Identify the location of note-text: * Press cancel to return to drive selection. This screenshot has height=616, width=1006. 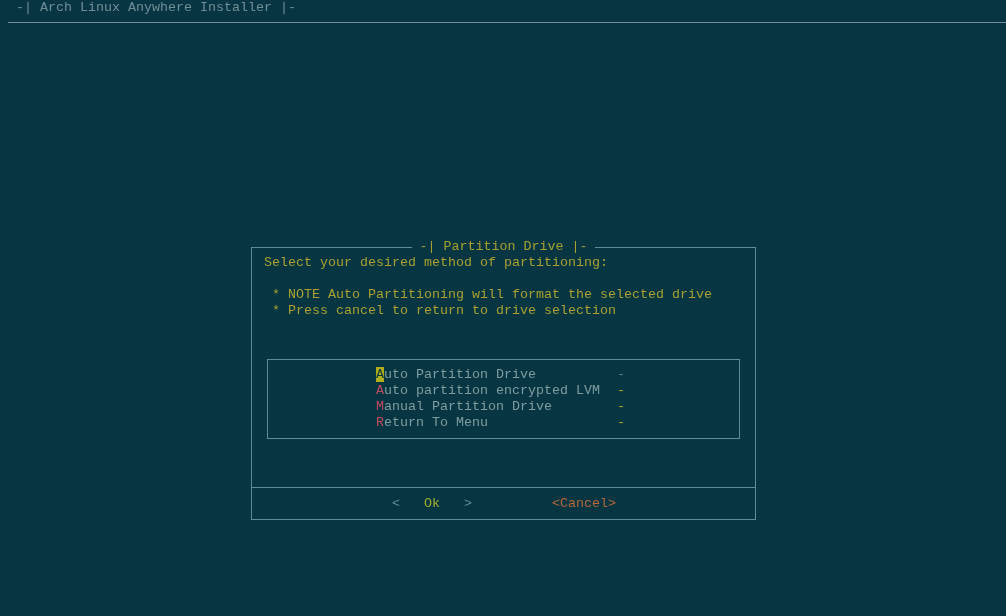
(444, 311).